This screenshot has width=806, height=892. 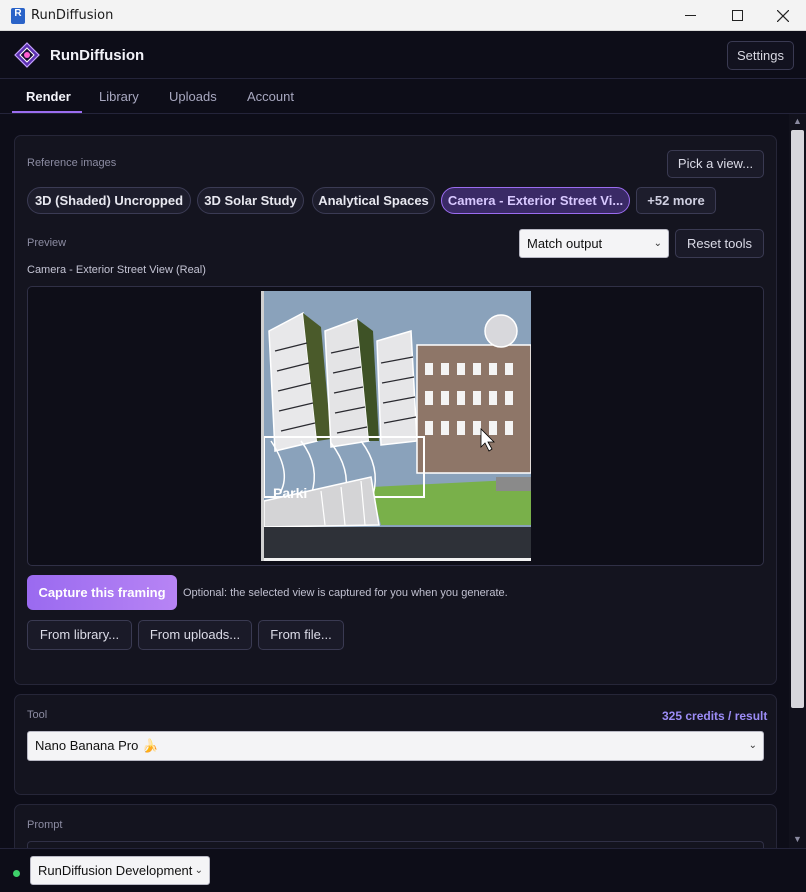 What do you see at coordinates (760, 55) in the screenshot?
I see `settings-button: Settings` at bounding box center [760, 55].